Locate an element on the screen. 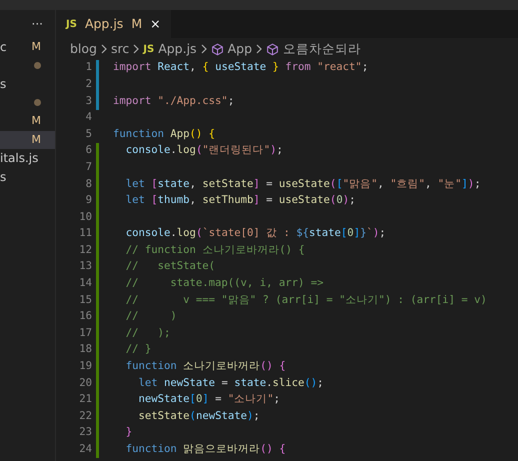 The height and width of the screenshot is (461, 518). line-number: 23 is located at coordinates (85, 432).